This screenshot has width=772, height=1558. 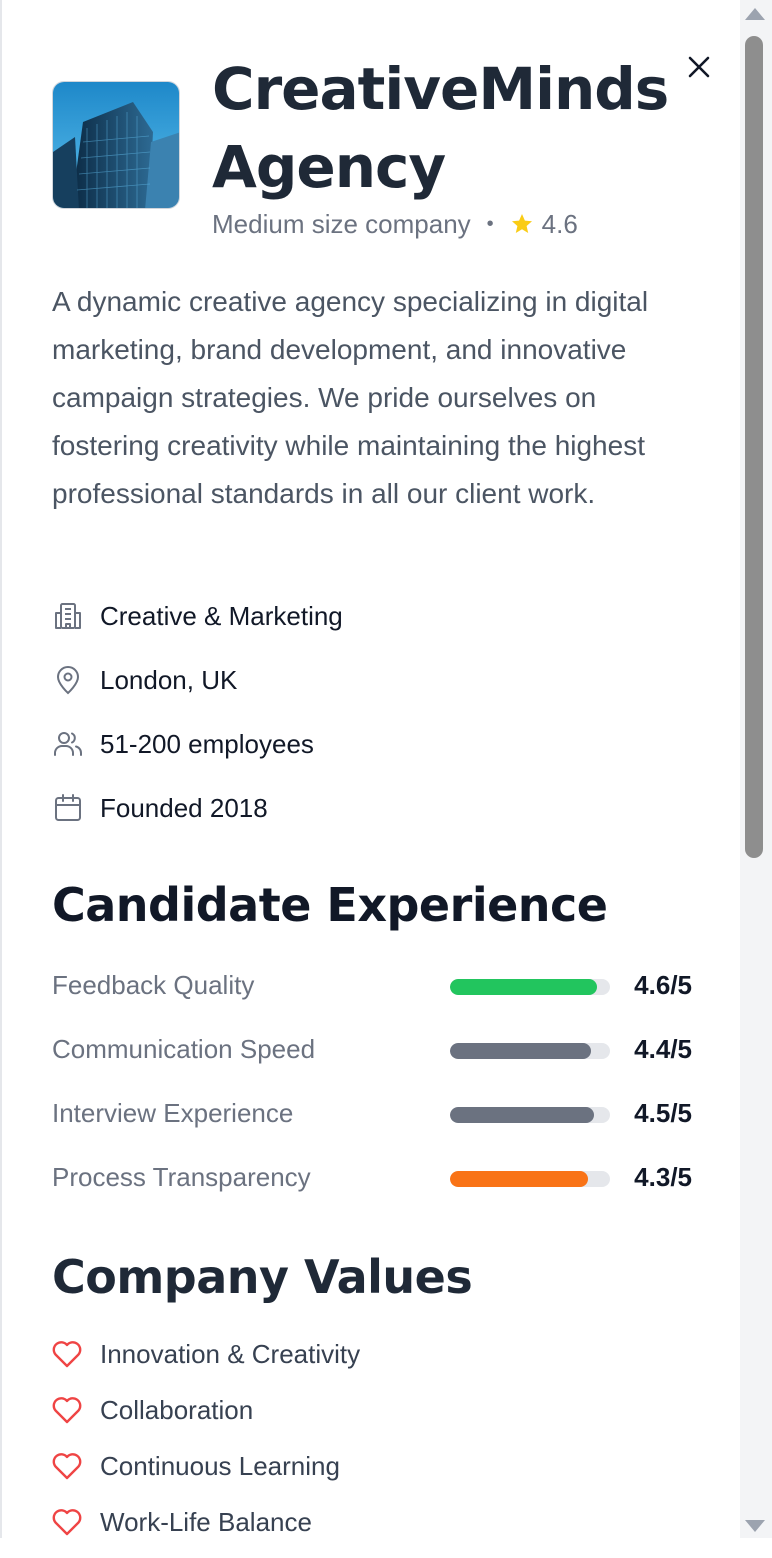 I want to click on candidate-experience-heading: Candidate Experience, so click(x=330, y=905).